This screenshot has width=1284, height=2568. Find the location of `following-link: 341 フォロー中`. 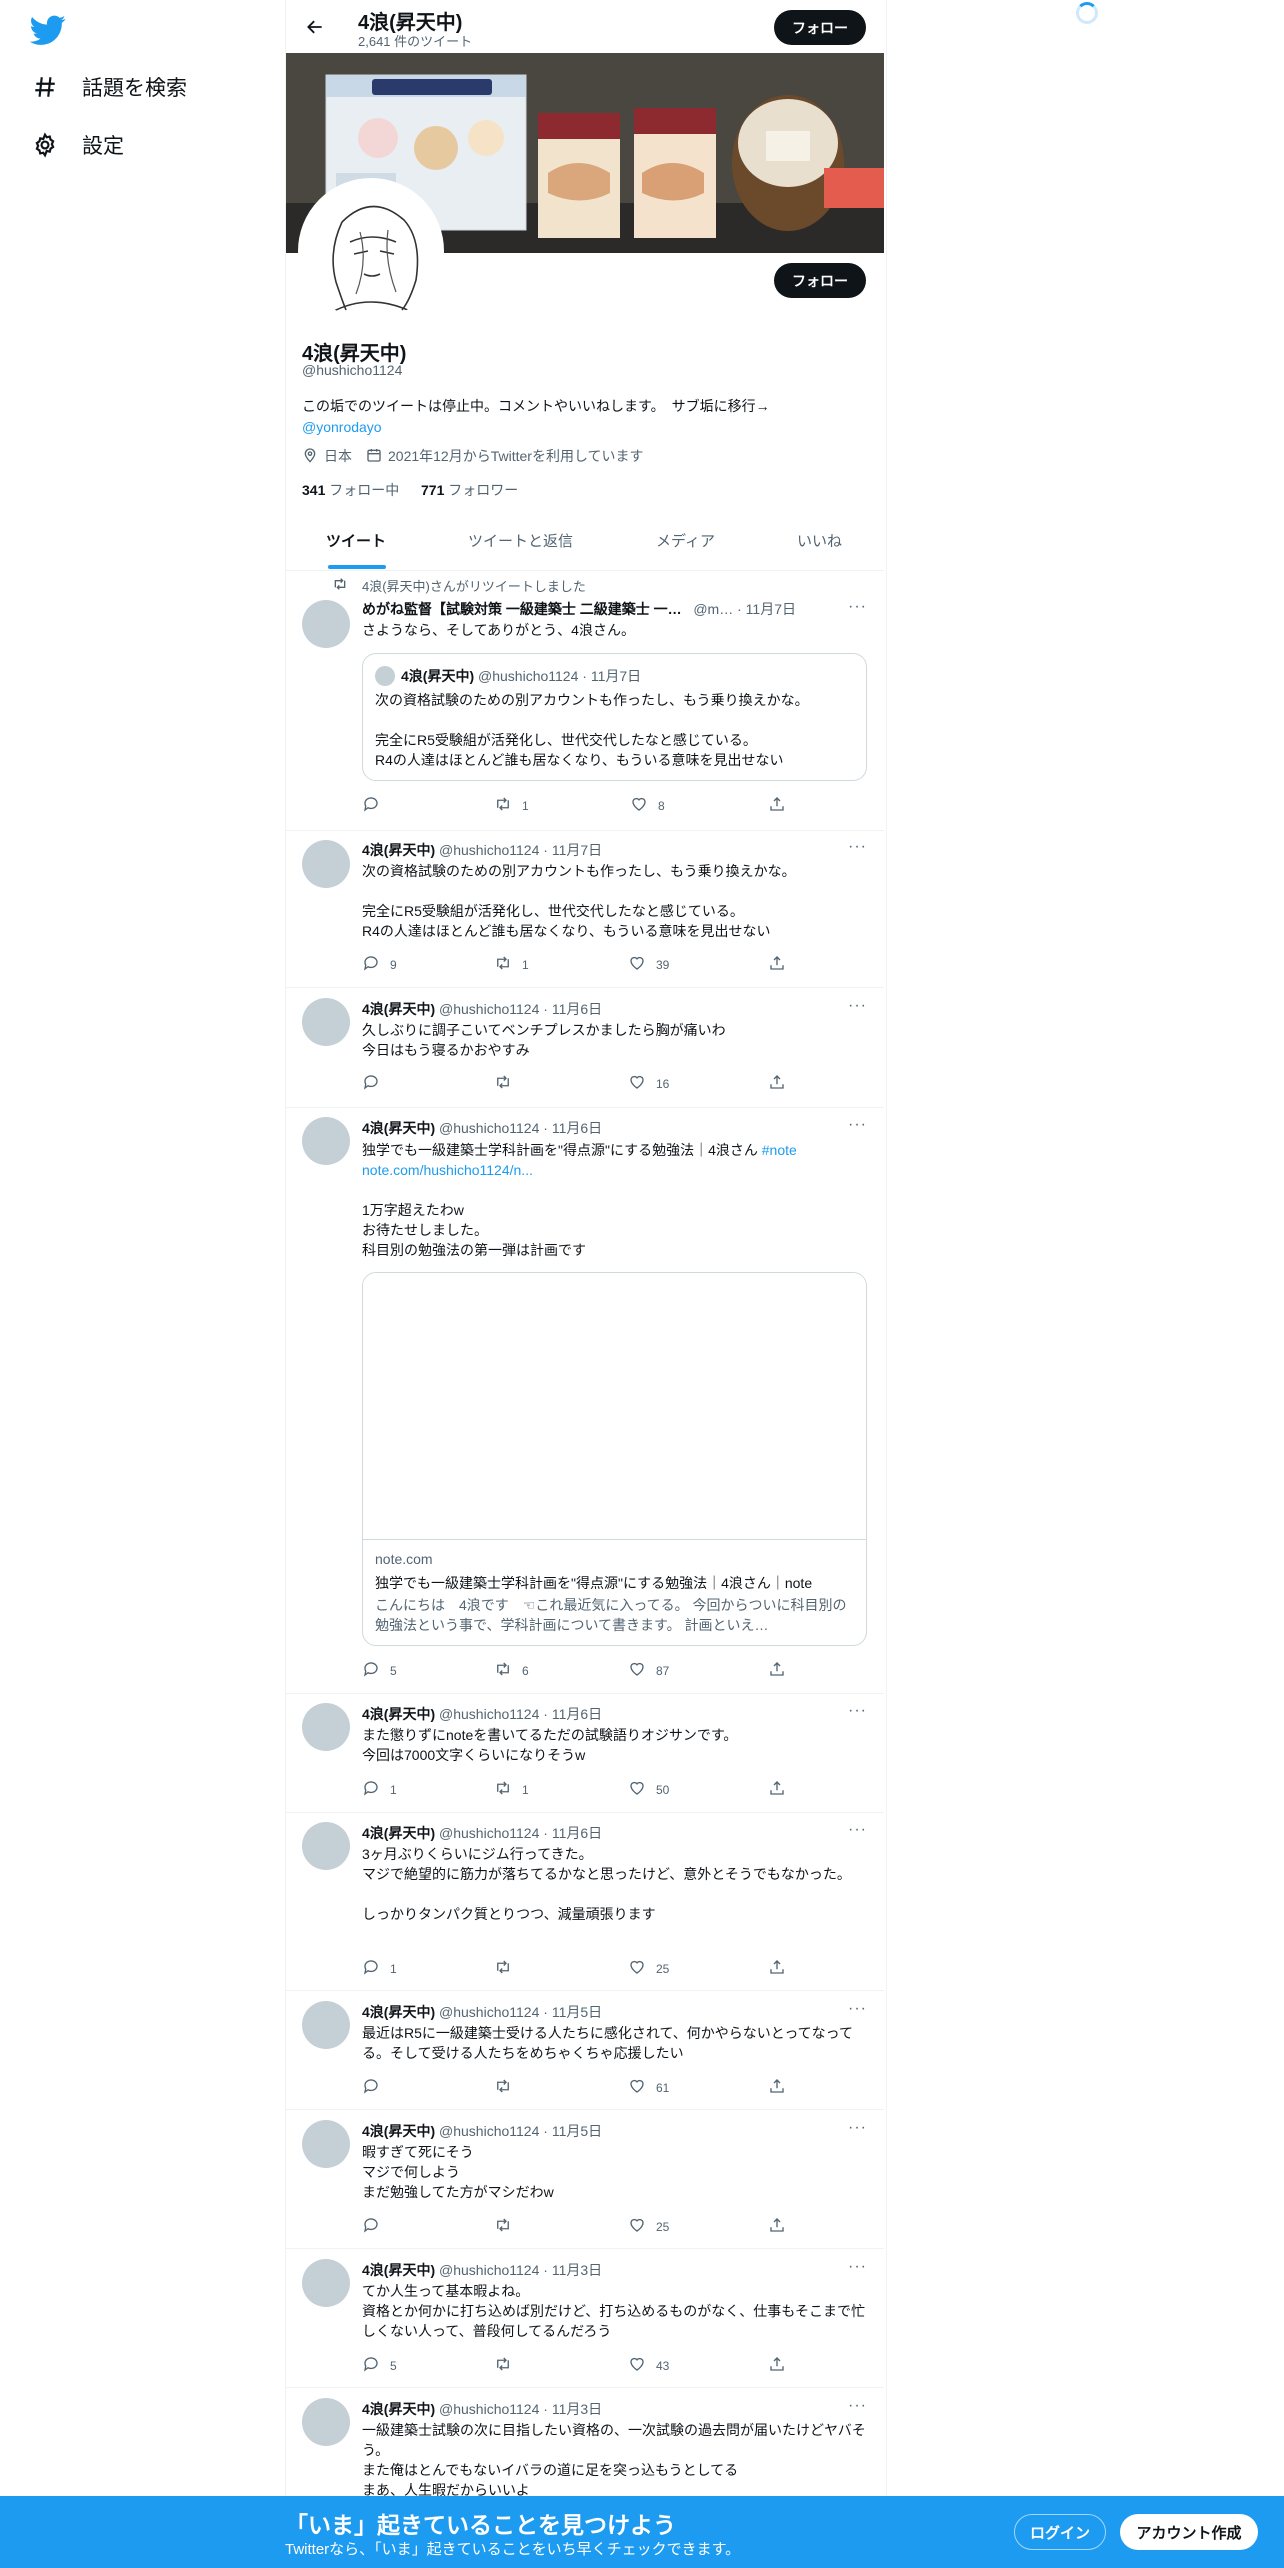

following-link: 341 フォロー中 is located at coordinates (350, 490).